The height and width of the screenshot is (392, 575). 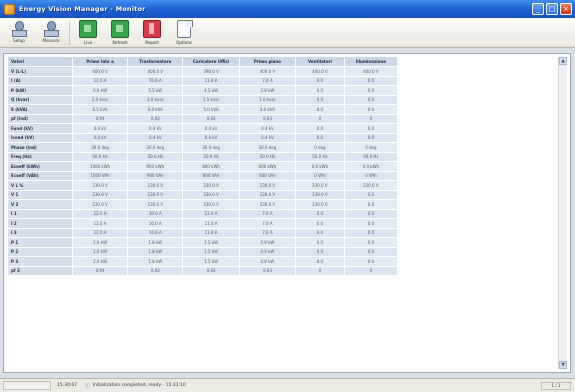 I want to click on row-label: V (L-L), so click(x=40, y=71).